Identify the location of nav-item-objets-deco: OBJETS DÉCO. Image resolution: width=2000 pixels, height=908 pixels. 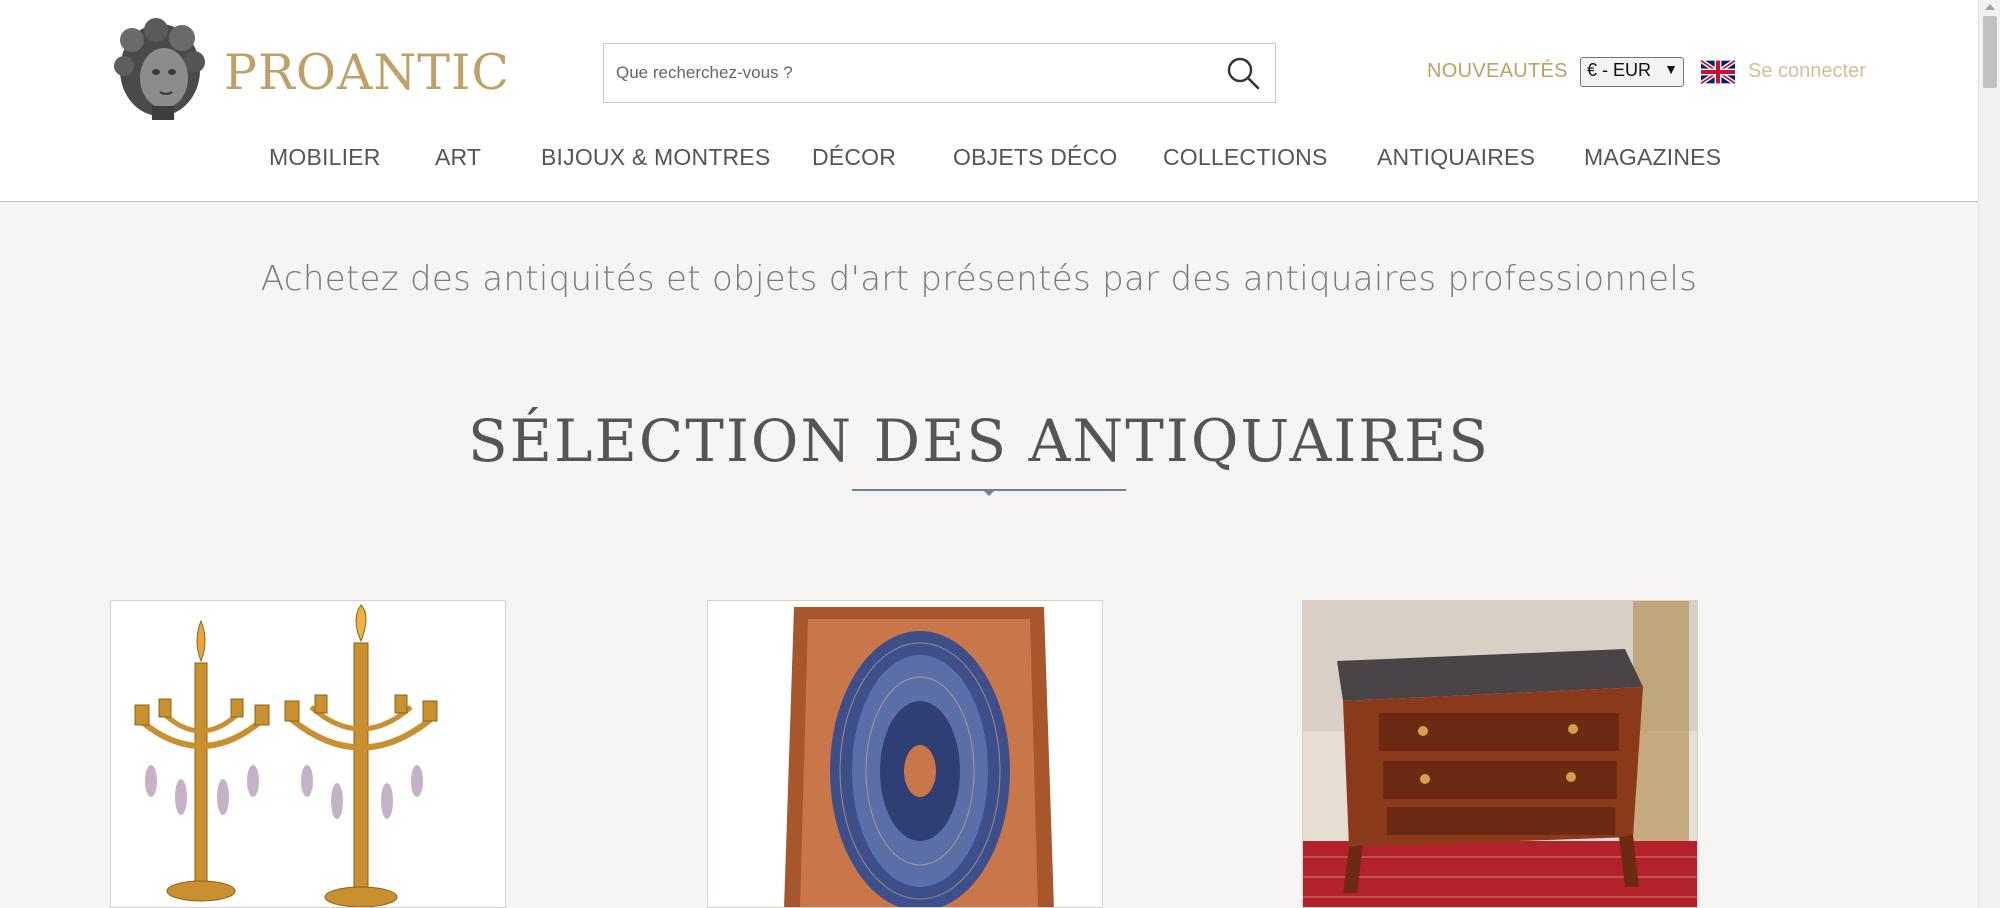
(1035, 157).